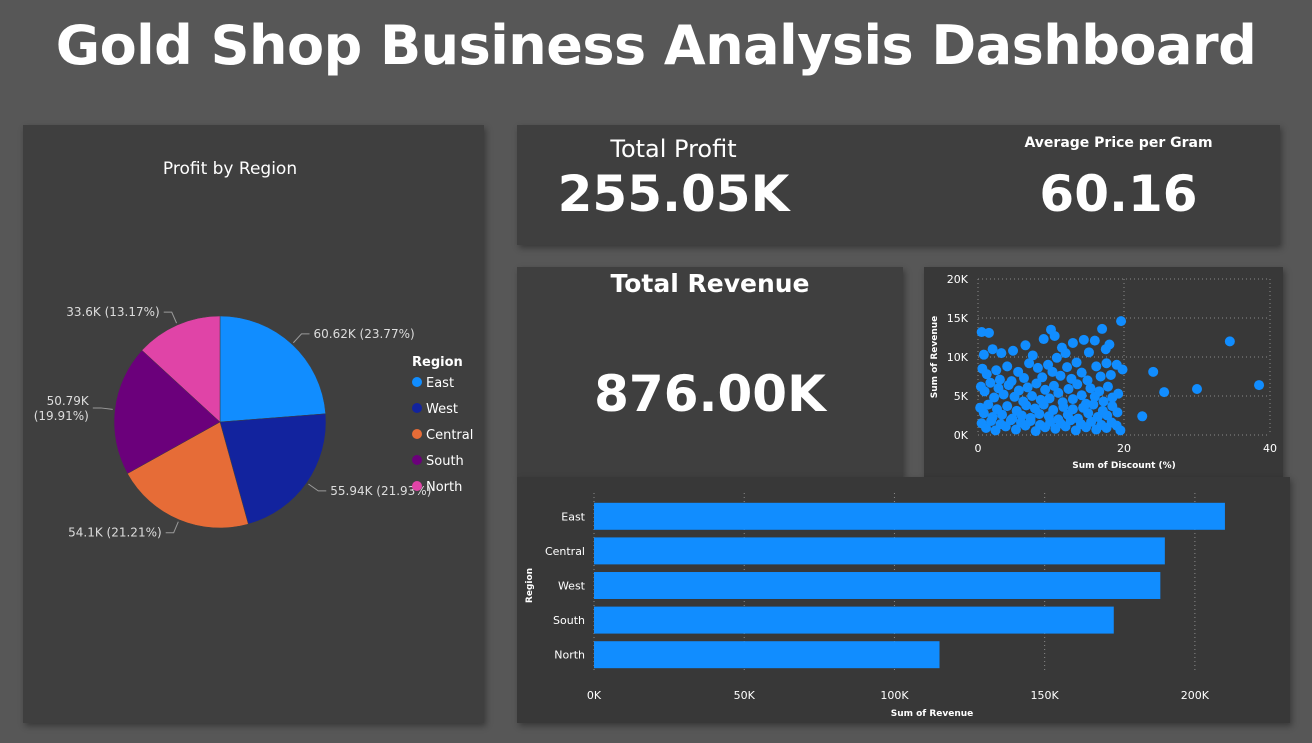  I want to click on bar-xtick-label: 50K, so click(745, 695).